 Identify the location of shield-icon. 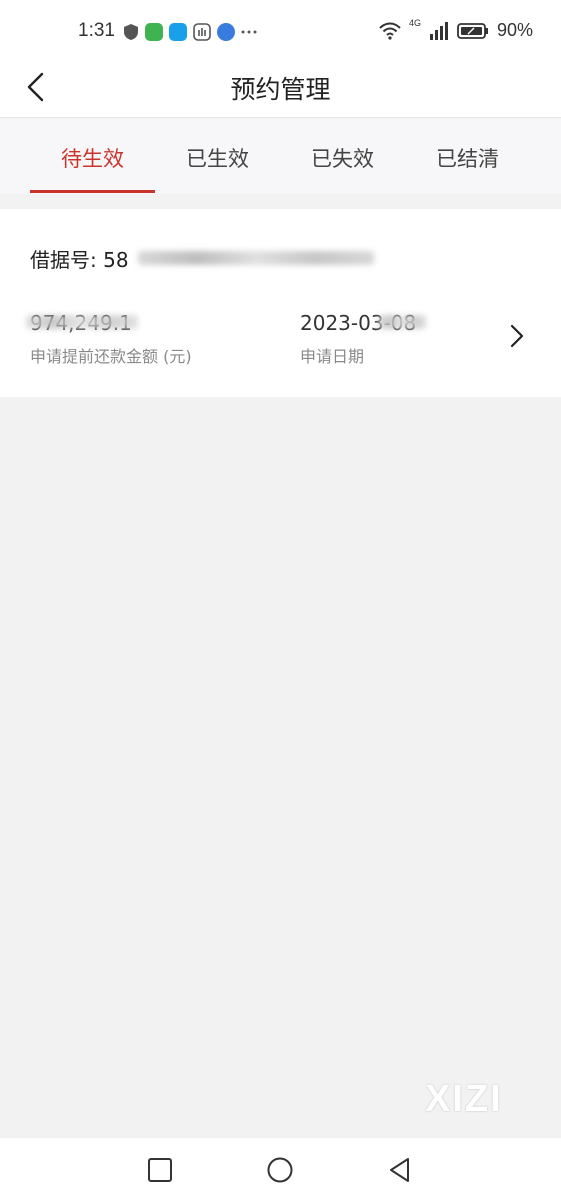
(131, 32).